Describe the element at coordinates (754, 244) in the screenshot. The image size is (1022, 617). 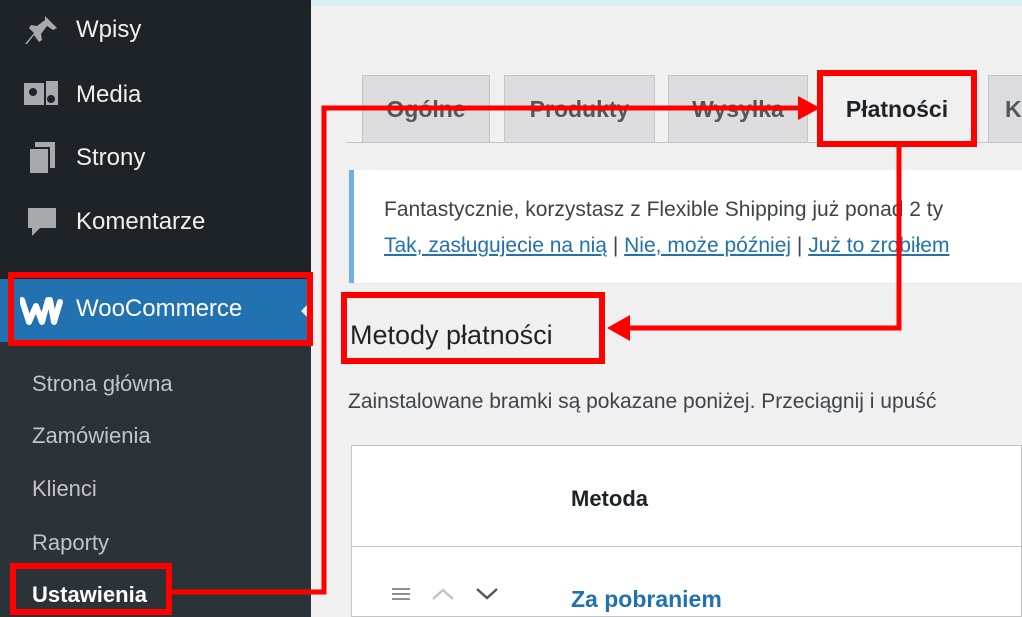
I see `arrow-payments-to-title` at that location.